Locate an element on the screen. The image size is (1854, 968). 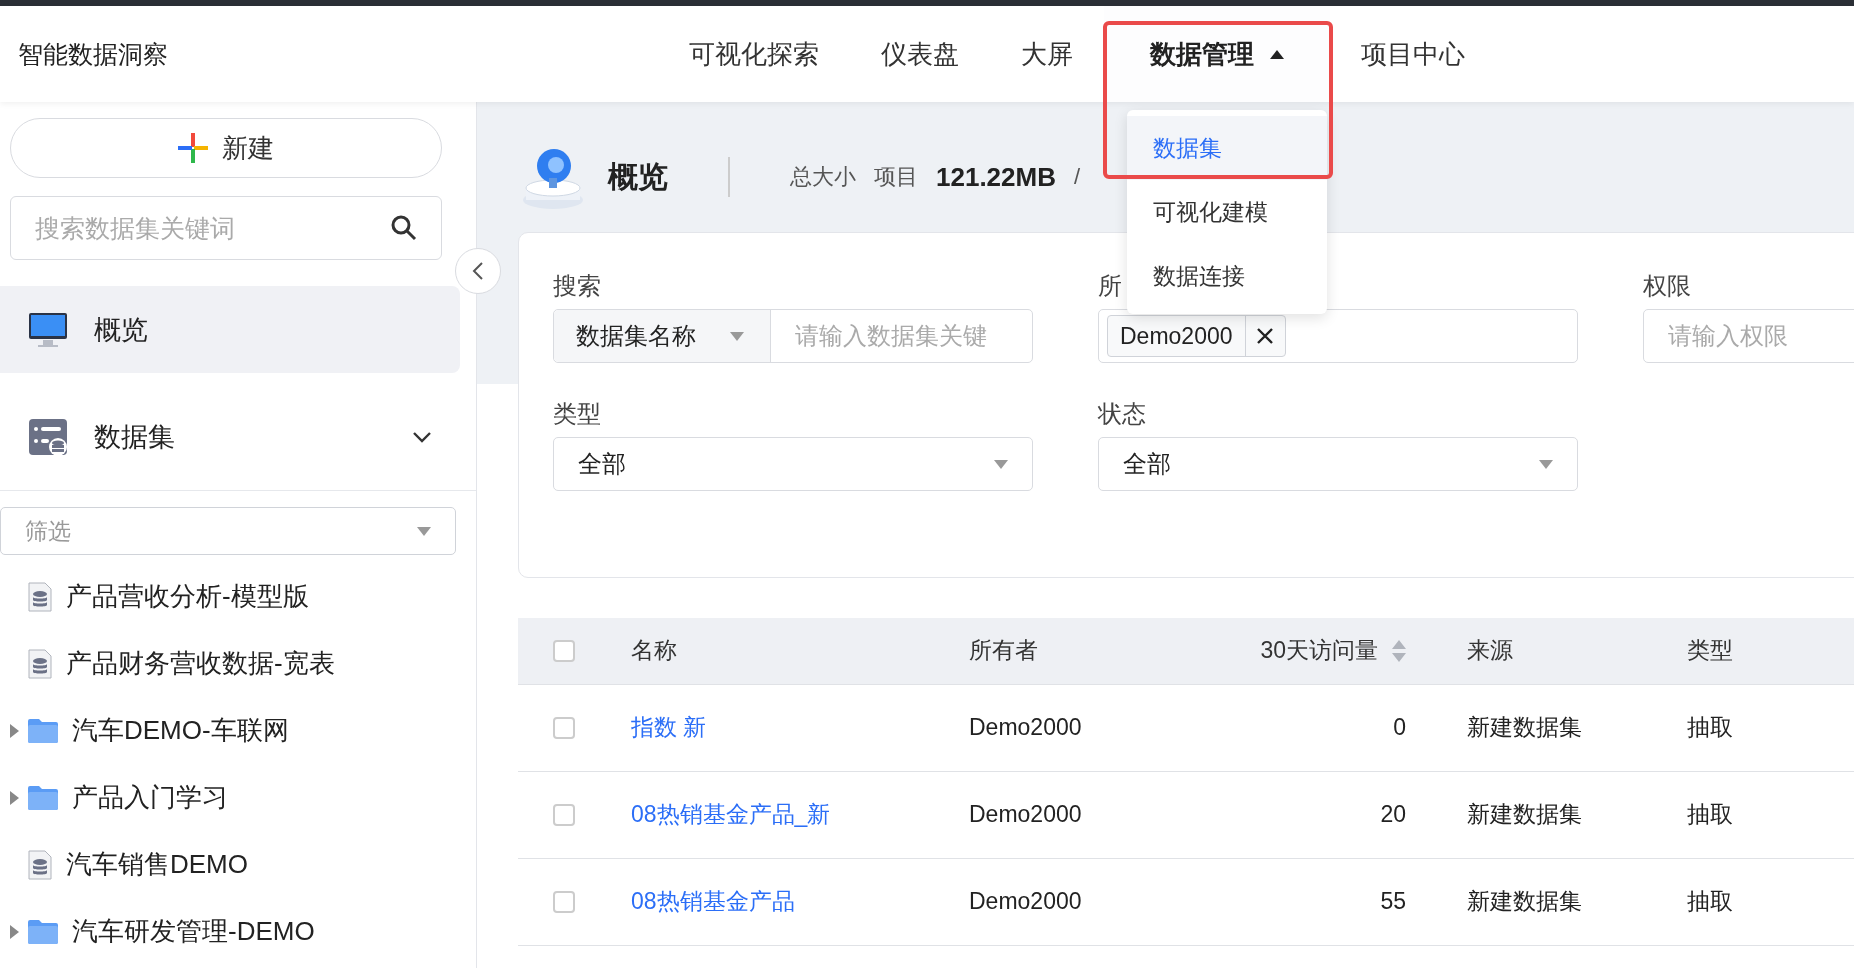
stat-label: 总大小 is located at coordinates (823, 177).